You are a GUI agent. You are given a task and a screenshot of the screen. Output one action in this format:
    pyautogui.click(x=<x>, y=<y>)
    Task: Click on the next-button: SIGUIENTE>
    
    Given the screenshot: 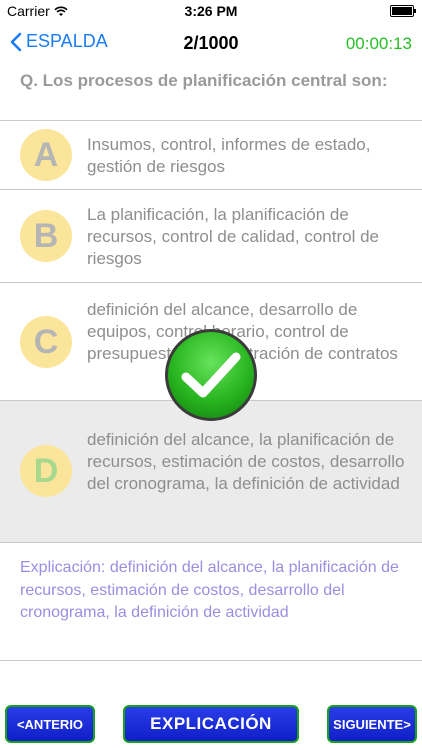 What is the action you would take?
    pyautogui.click(x=372, y=724)
    